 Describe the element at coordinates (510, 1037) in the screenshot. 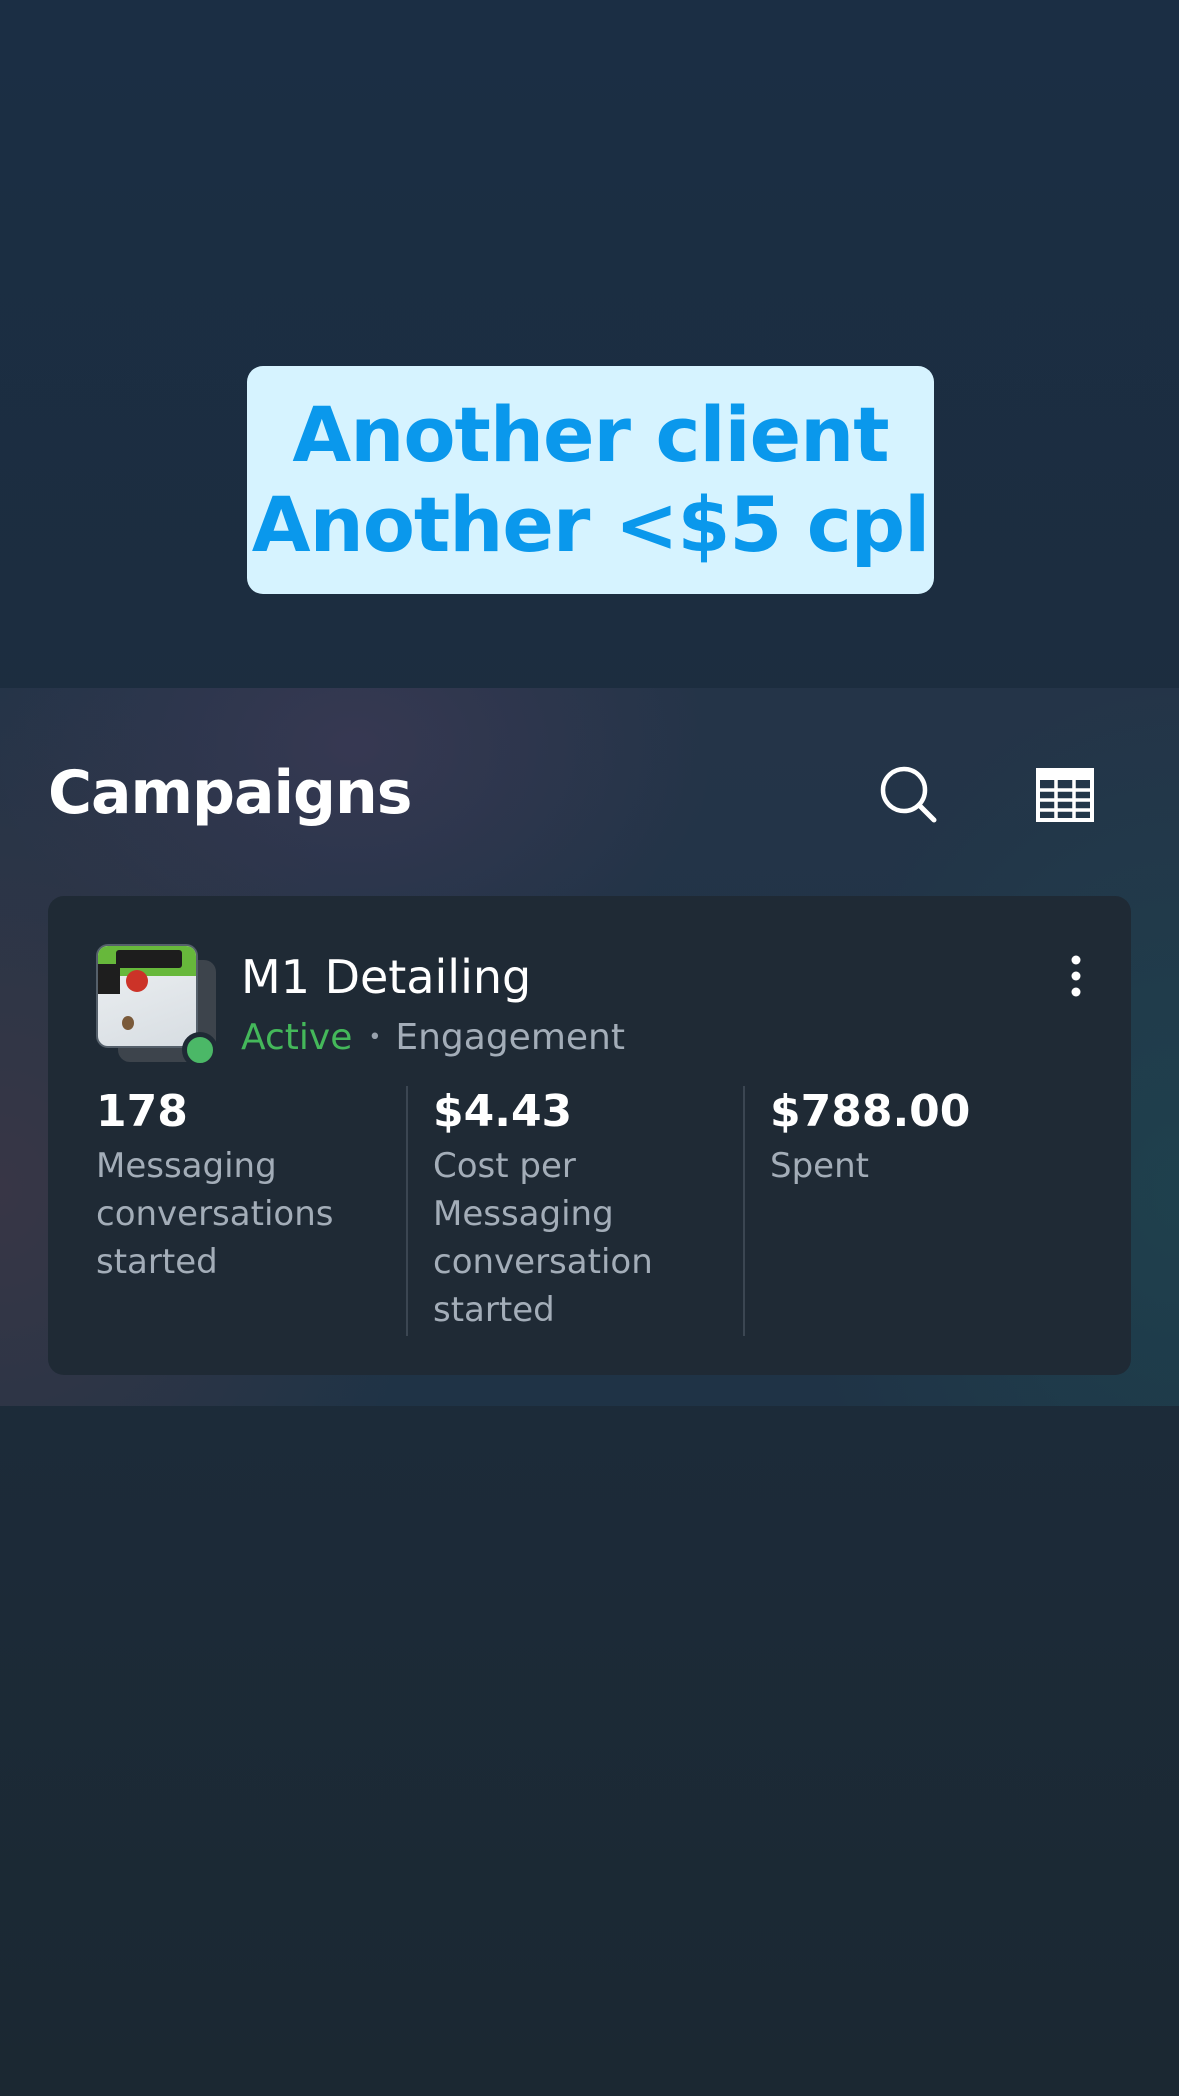

I see `campaign-objective: Engagement` at that location.